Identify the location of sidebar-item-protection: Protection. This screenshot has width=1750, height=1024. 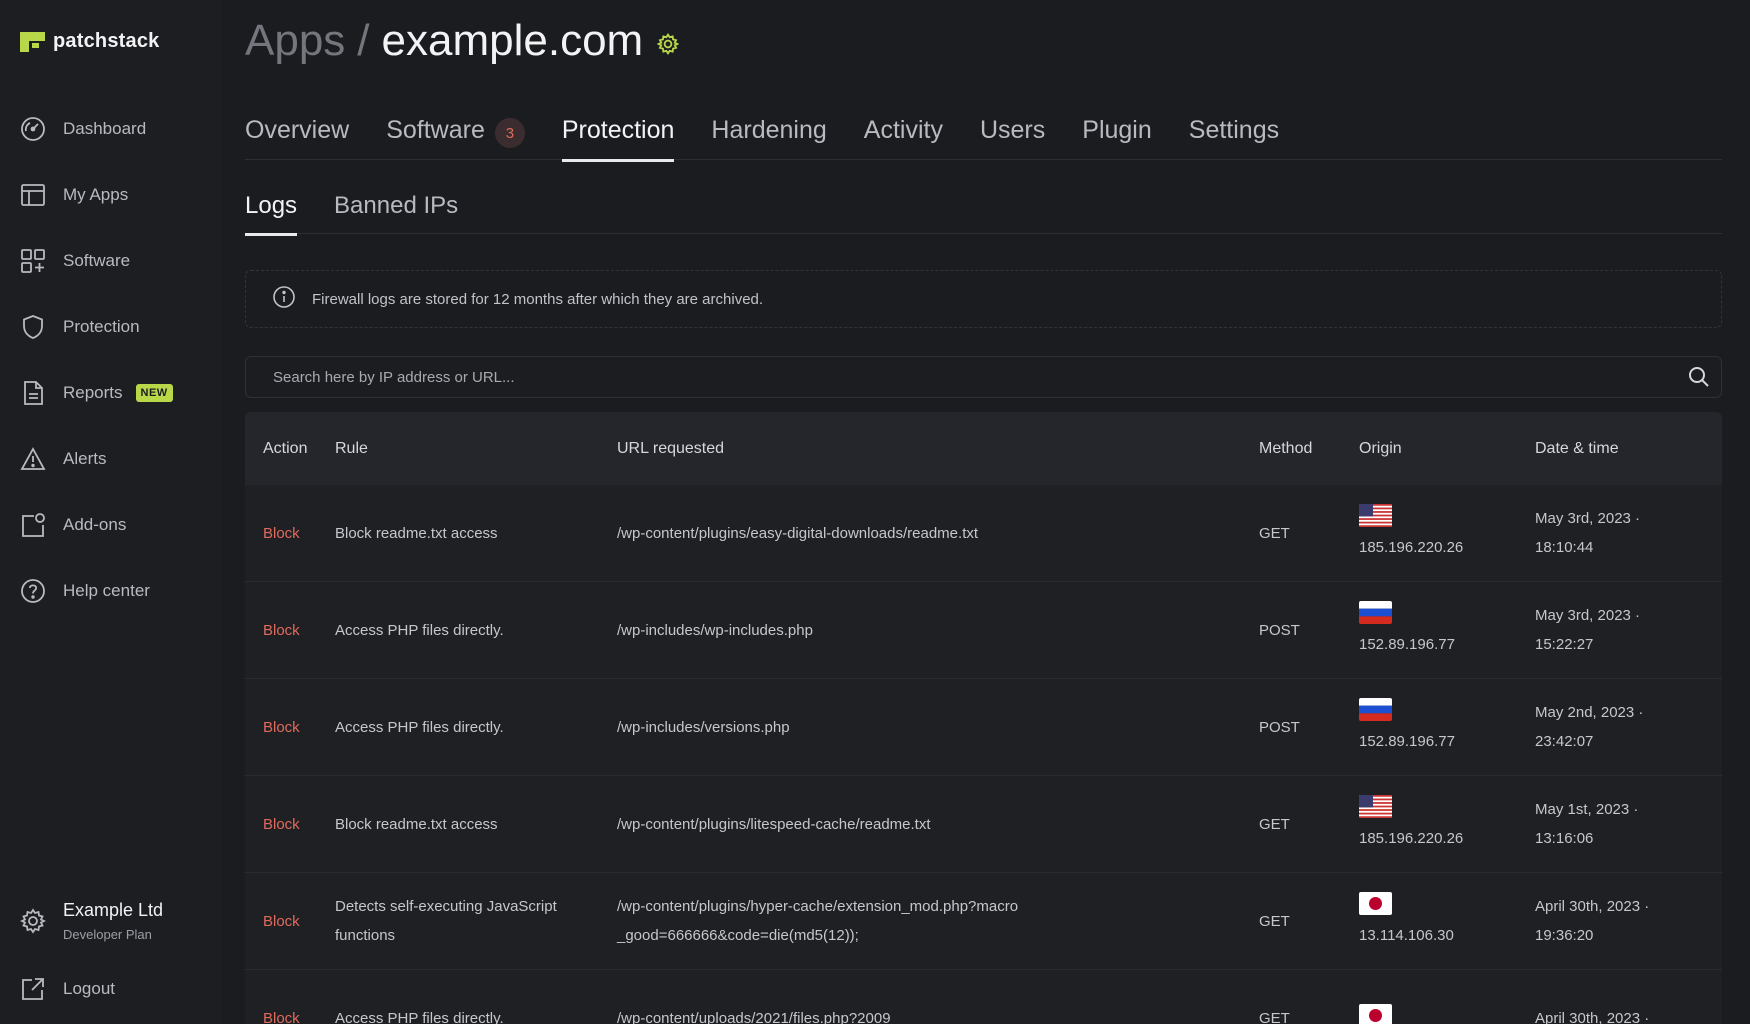
(111, 327).